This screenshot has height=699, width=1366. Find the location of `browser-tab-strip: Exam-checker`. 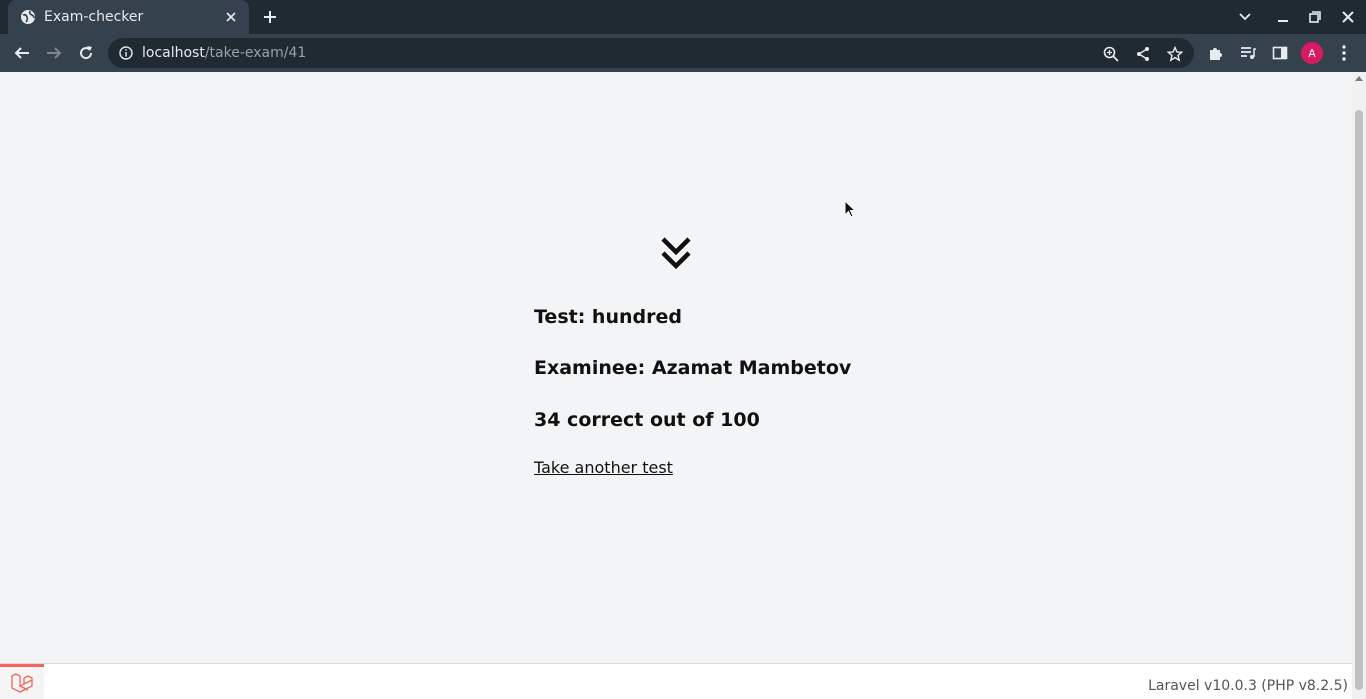

browser-tab-strip: Exam-checker is located at coordinates (683, 17).